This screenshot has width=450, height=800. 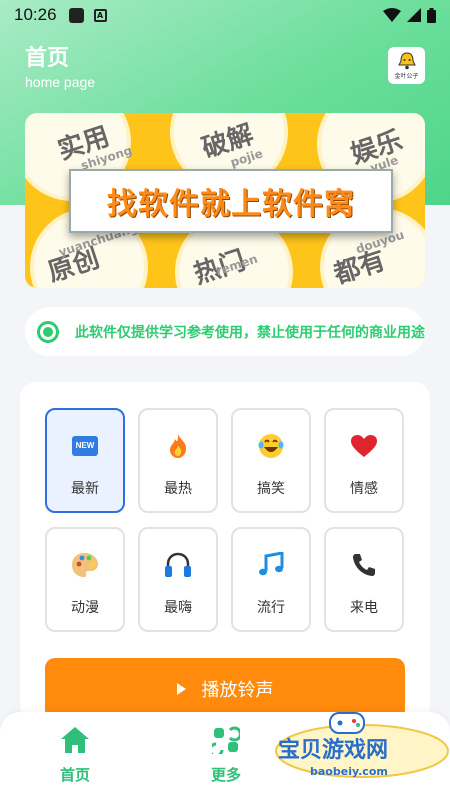 What do you see at coordinates (392, 15) in the screenshot?
I see `wifi-icon` at bounding box center [392, 15].